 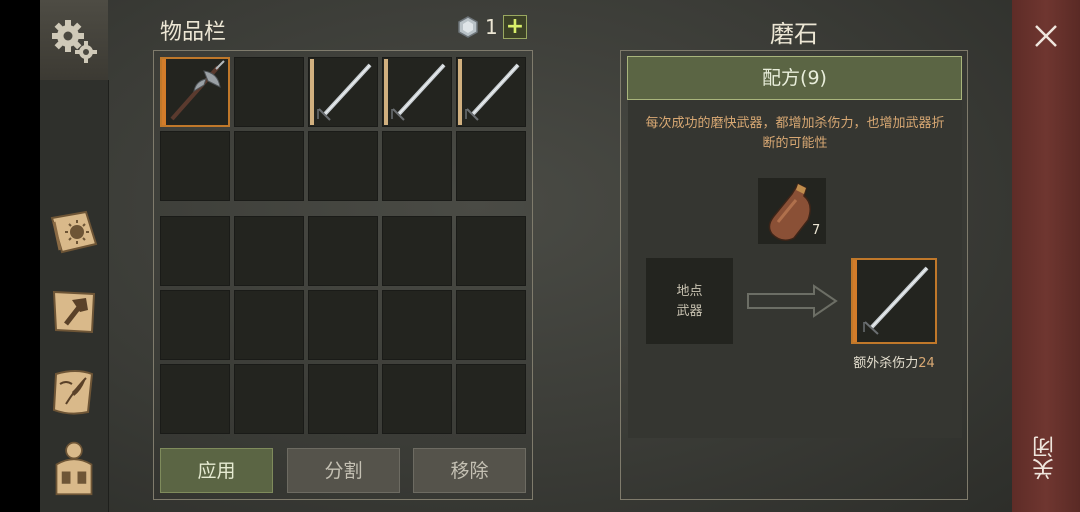 What do you see at coordinates (886, 363) in the screenshot?
I see `result-bonus-label: 额外杀伤力` at bounding box center [886, 363].